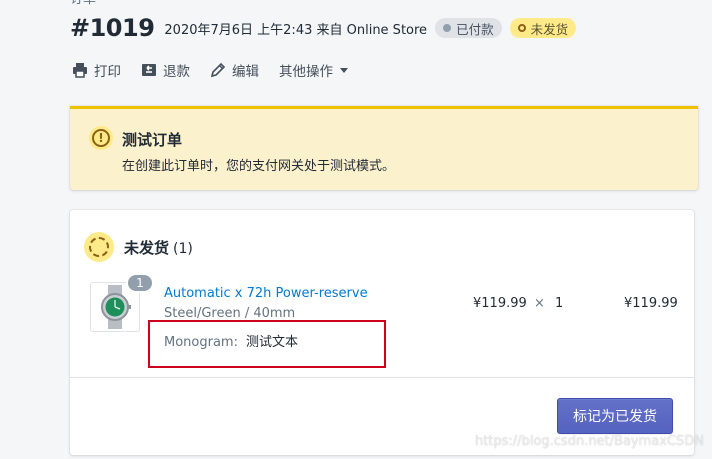  What do you see at coordinates (651, 303) in the screenshot?
I see `line-total: ¥119.99` at bounding box center [651, 303].